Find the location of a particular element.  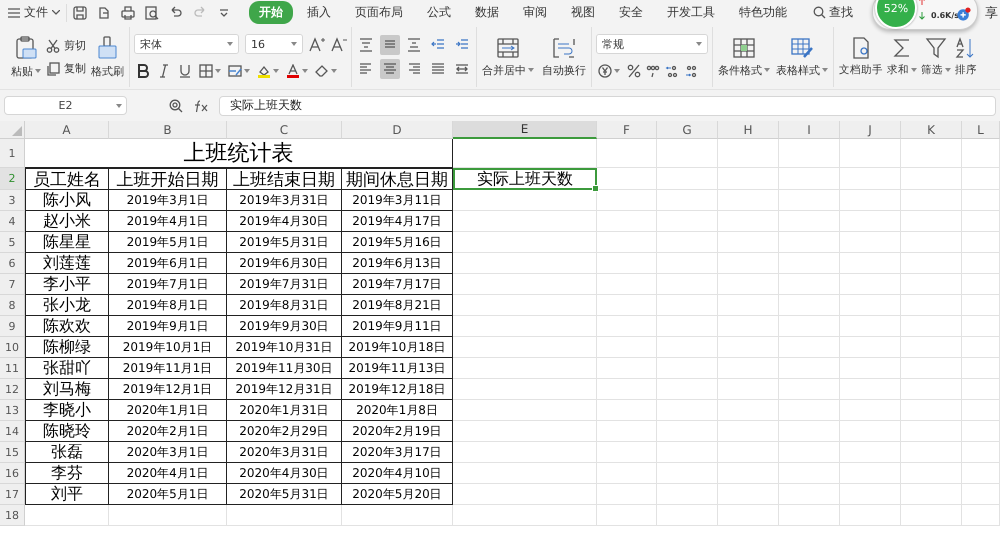

formula-field: 实际上班天数 is located at coordinates (607, 106).